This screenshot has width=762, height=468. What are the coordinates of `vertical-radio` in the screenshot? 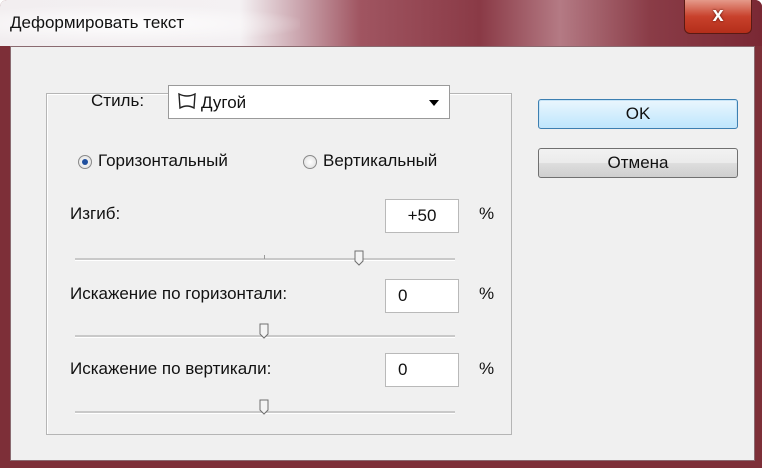 It's located at (310, 162).